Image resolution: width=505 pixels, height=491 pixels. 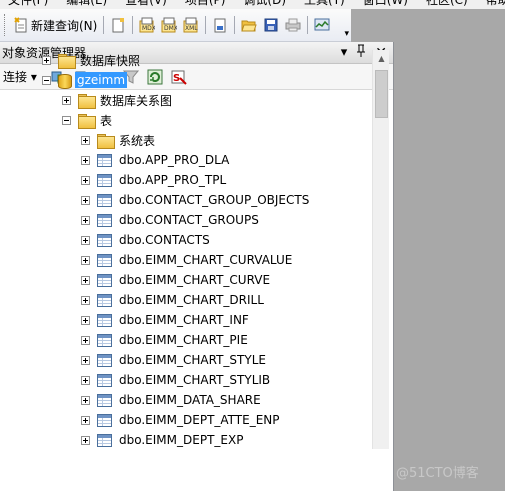 What do you see at coordinates (5, 25) in the screenshot?
I see `toolbar-grip` at bounding box center [5, 25].